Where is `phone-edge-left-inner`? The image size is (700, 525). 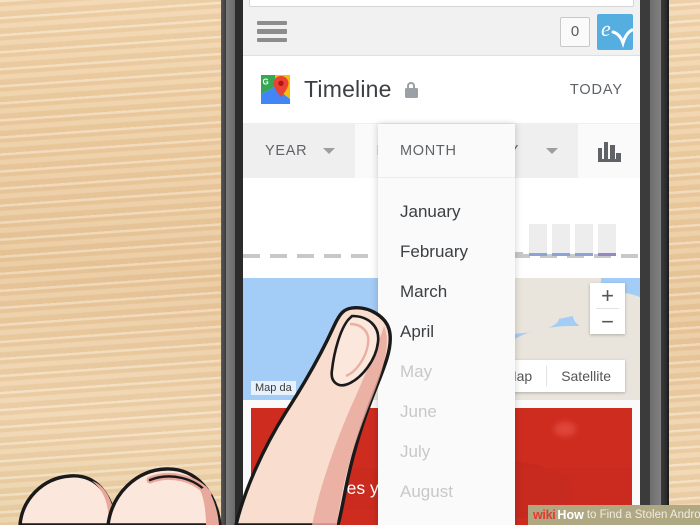
phone-edge-left-inner is located at coordinates (239, 262).